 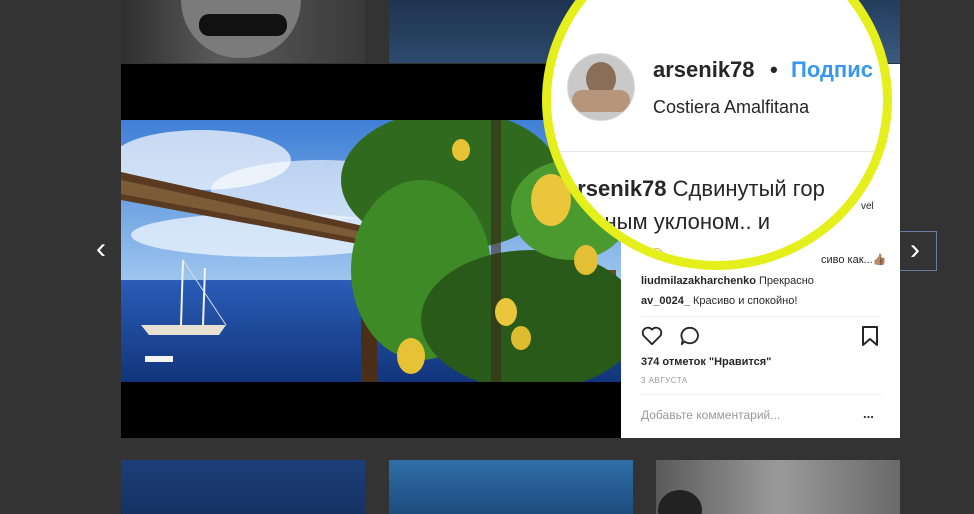 I want to click on post-username: arsenik78, so click(x=704, y=70).